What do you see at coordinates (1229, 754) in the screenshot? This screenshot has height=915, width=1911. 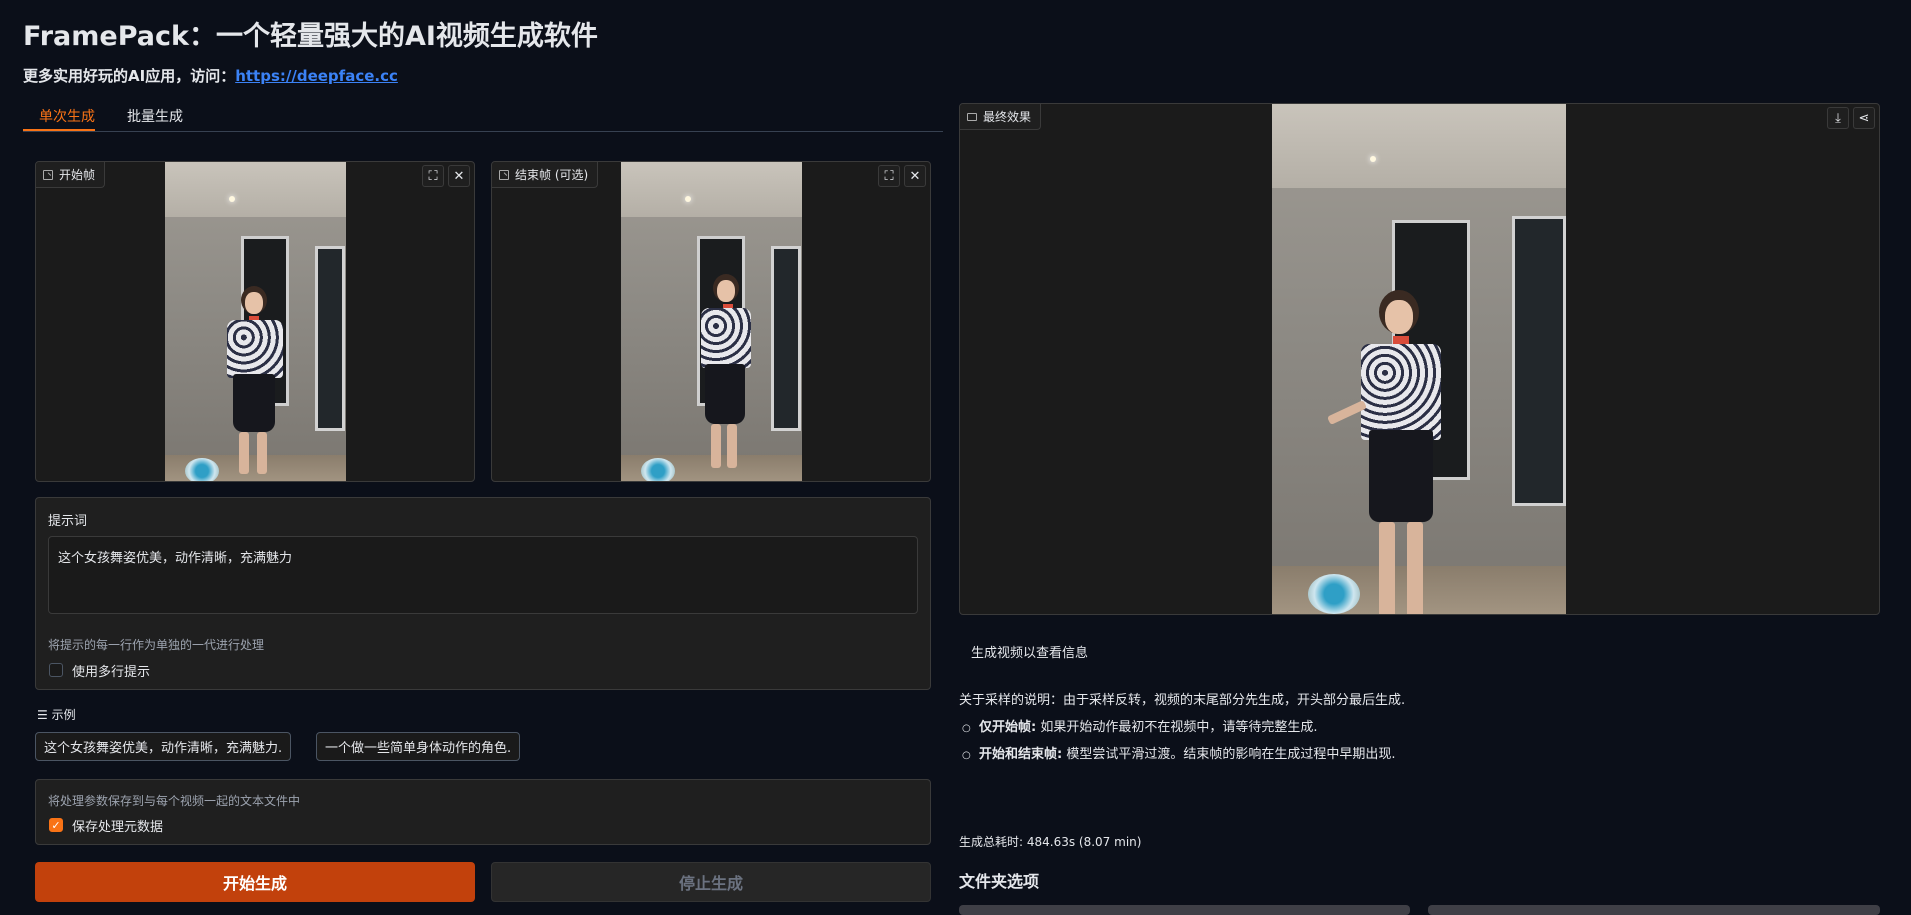 I see `note-item-2-text: 模型尝试平滑过渡。结束帧的影响在生成过程中早期出现.` at bounding box center [1229, 754].